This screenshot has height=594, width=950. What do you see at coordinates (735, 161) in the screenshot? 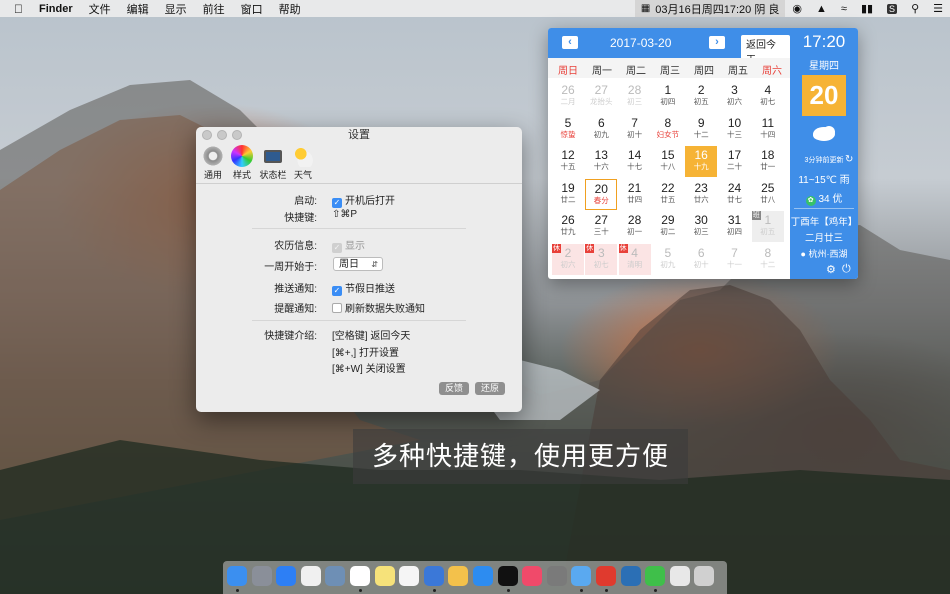
I see `calendar-day-cell: 17 二十` at bounding box center [735, 161].